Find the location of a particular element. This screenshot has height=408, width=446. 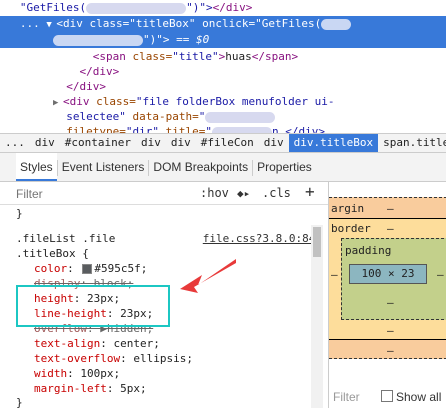

rule-selector-line2: .titleBox { is located at coordinates (52, 254).